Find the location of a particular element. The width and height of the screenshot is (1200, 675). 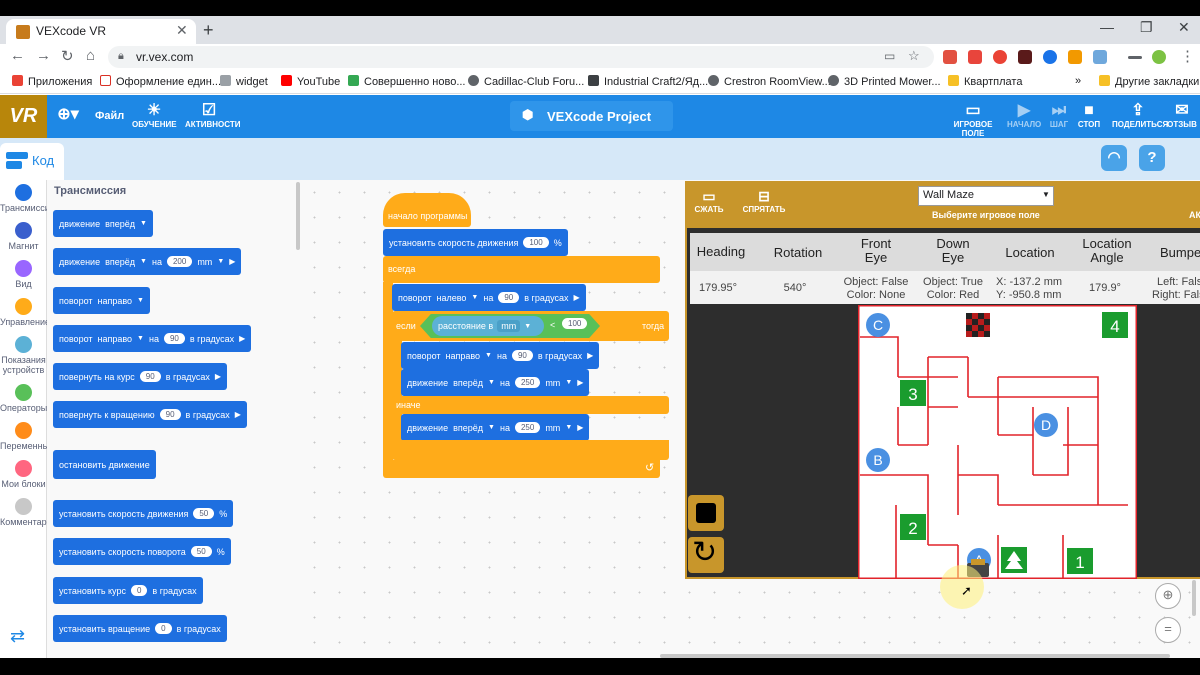

category-variables: Переменные is located at coordinates (27, 436).